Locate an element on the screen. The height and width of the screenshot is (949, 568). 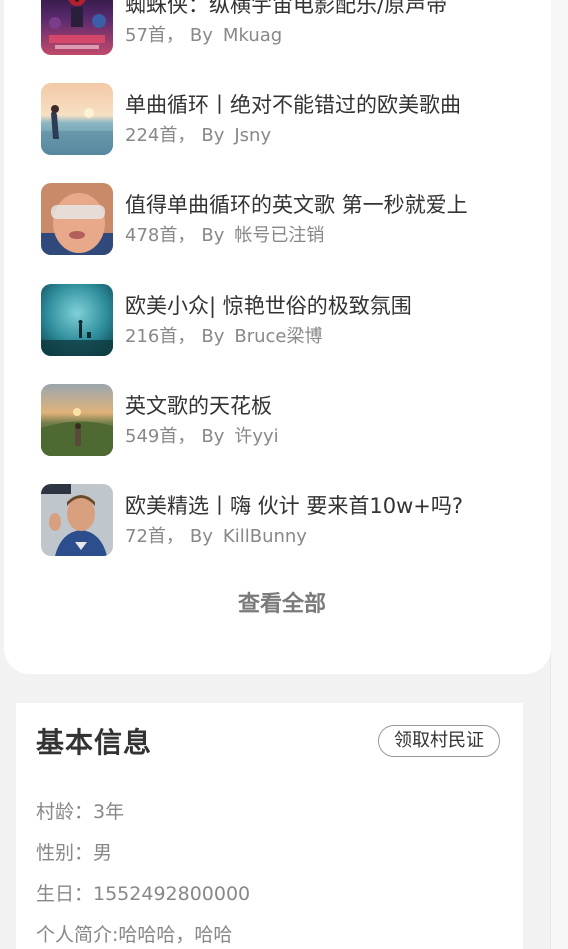
playlist-author: 许yyi is located at coordinates (256, 436).